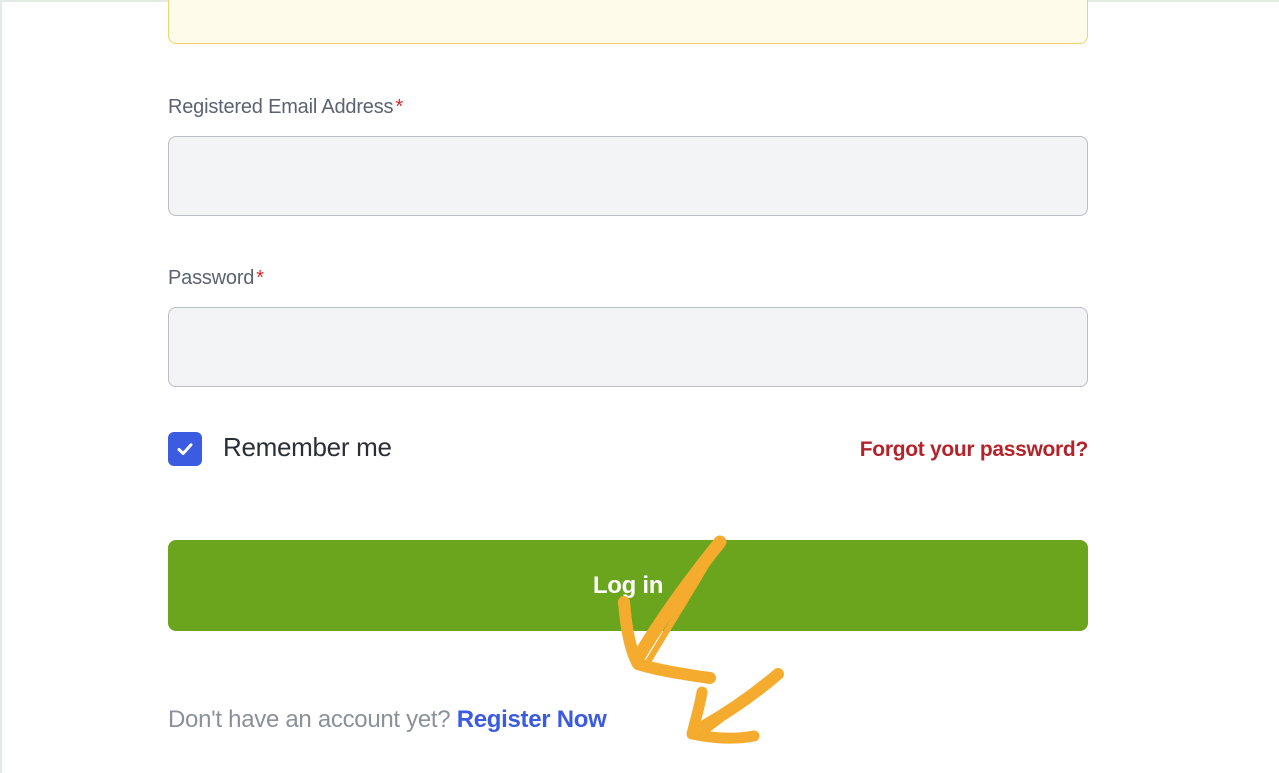 The image size is (1279, 773). I want to click on remember-me-label: Remember me, so click(307, 447).